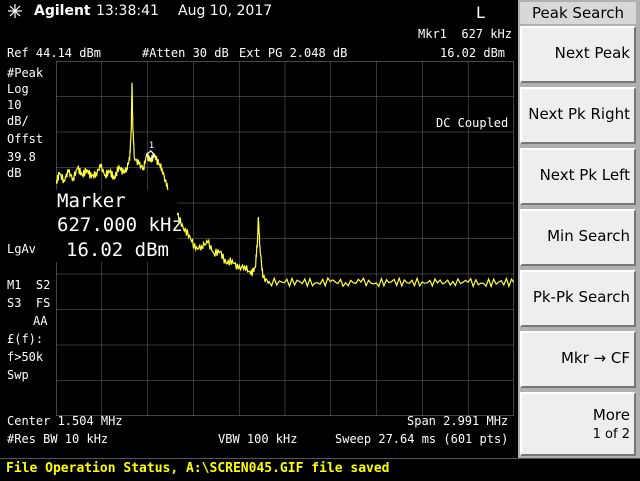 Image resolution: width=640 pixels, height=481 pixels. I want to click on marker-1: 1, so click(150, 150).